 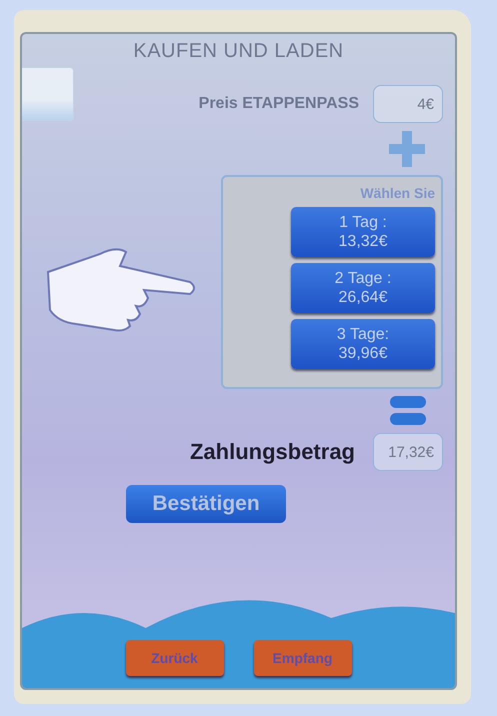 What do you see at coordinates (363, 232) in the screenshot?
I see `day-option-button: 1 Tag : 13,32€` at bounding box center [363, 232].